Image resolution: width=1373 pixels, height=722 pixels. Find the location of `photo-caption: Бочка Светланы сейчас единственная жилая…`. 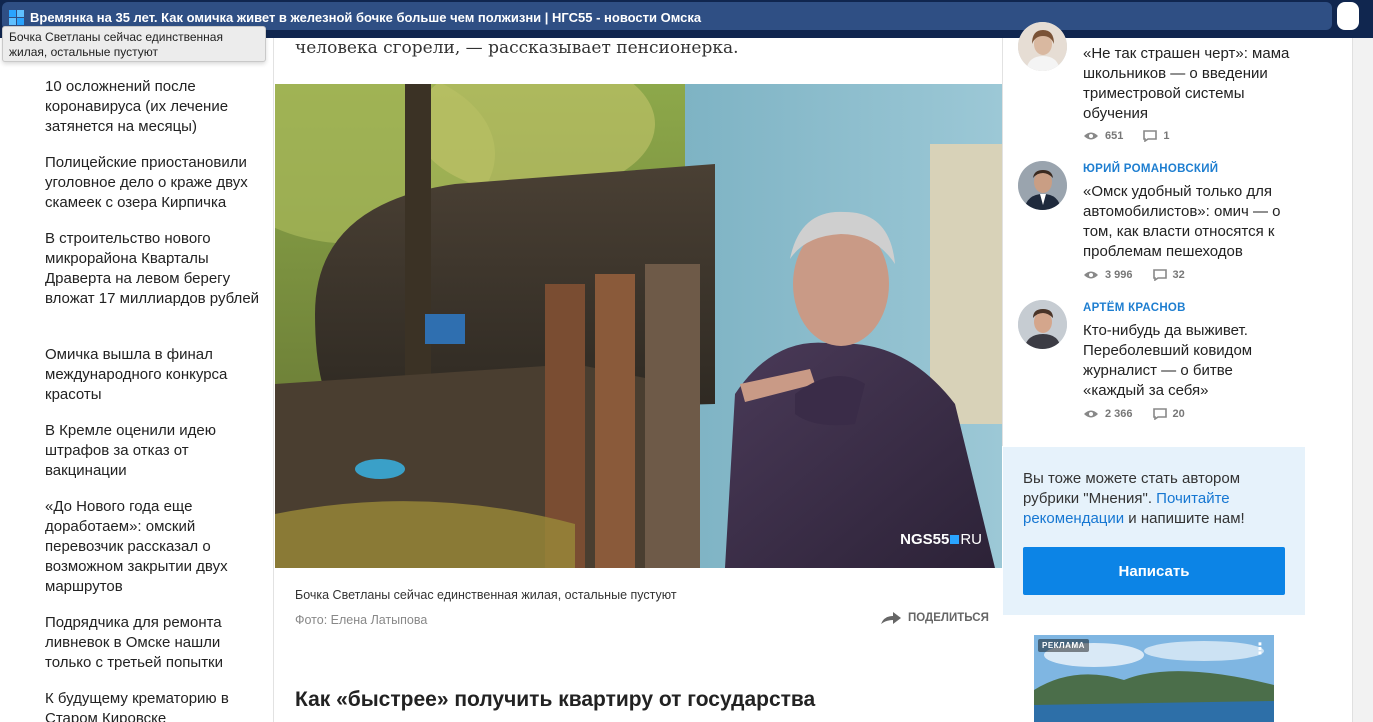

photo-caption: Бочка Светланы сейчас единственная жилая… is located at coordinates (486, 595).